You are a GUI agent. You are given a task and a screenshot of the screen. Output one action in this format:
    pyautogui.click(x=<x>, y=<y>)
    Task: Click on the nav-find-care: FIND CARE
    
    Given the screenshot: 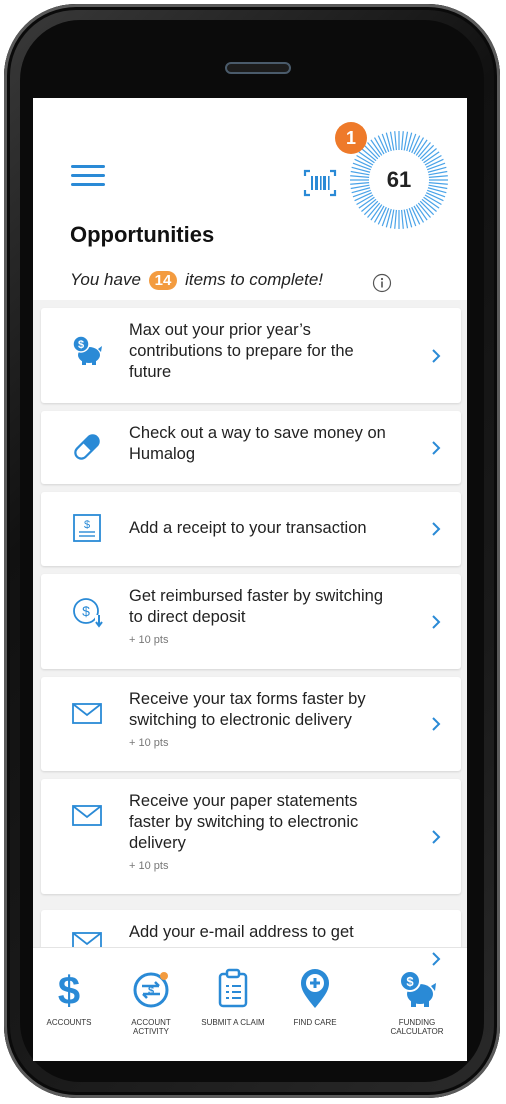 What is the action you would take?
    pyautogui.click(x=315, y=1004)
    